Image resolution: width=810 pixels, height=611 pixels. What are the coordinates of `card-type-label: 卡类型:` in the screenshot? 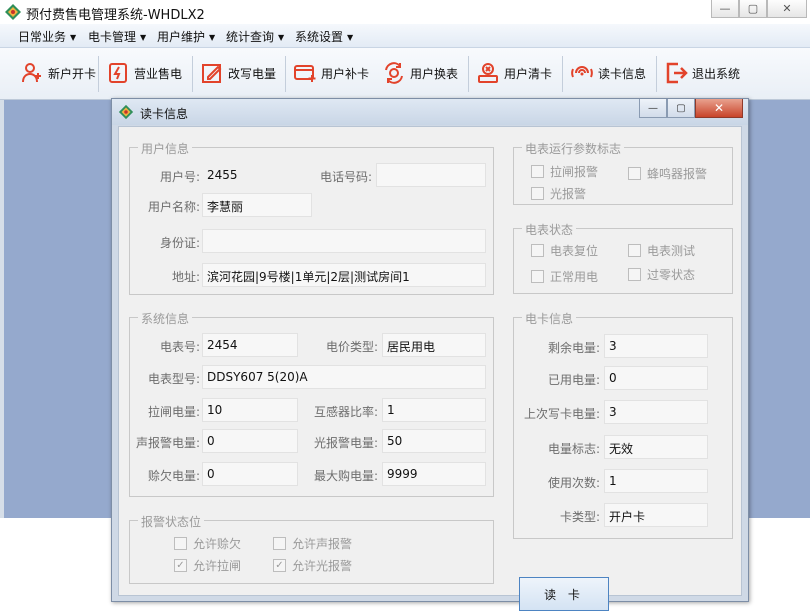 It's located at (579, 517).